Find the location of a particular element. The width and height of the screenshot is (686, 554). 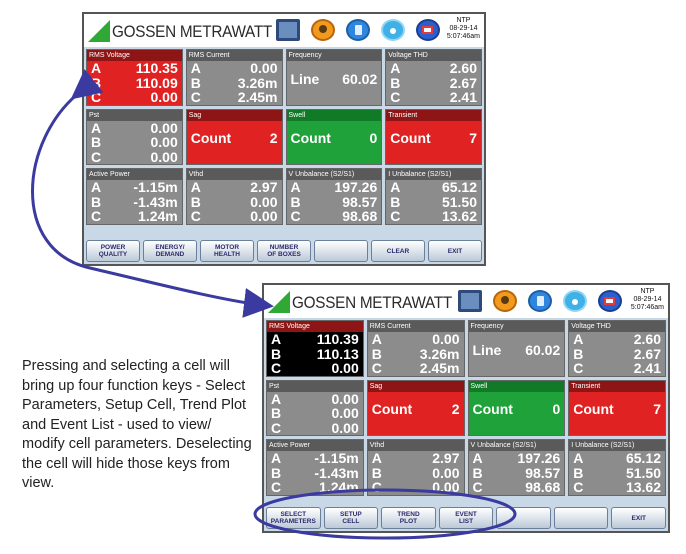

fkey-event-list-button: EVENT LIST is located at coordinates (466, 518).